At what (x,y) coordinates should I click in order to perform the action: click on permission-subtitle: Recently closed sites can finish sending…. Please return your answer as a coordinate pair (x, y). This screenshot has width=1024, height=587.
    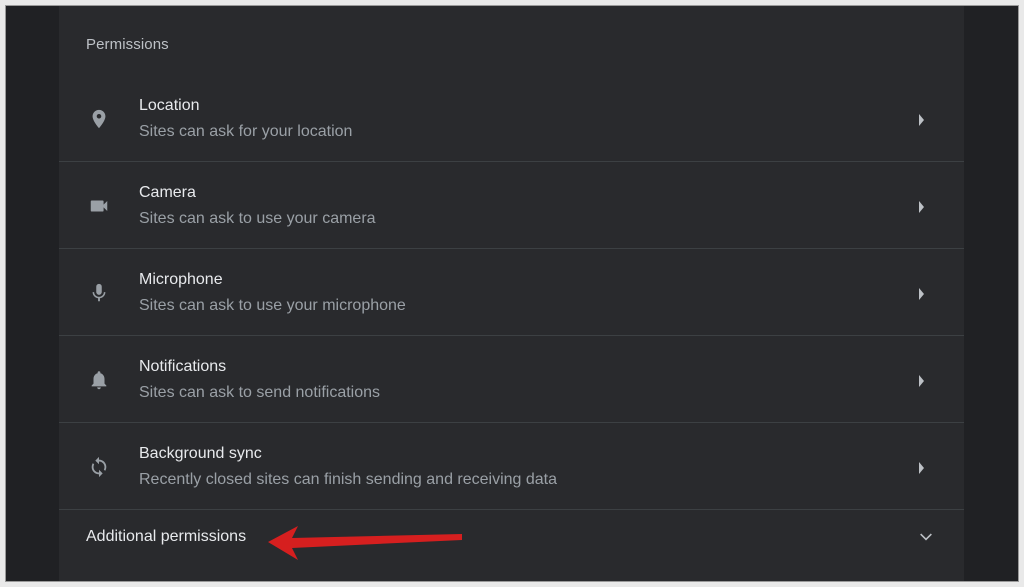
    Looking at the image, I should click on (348, 479).